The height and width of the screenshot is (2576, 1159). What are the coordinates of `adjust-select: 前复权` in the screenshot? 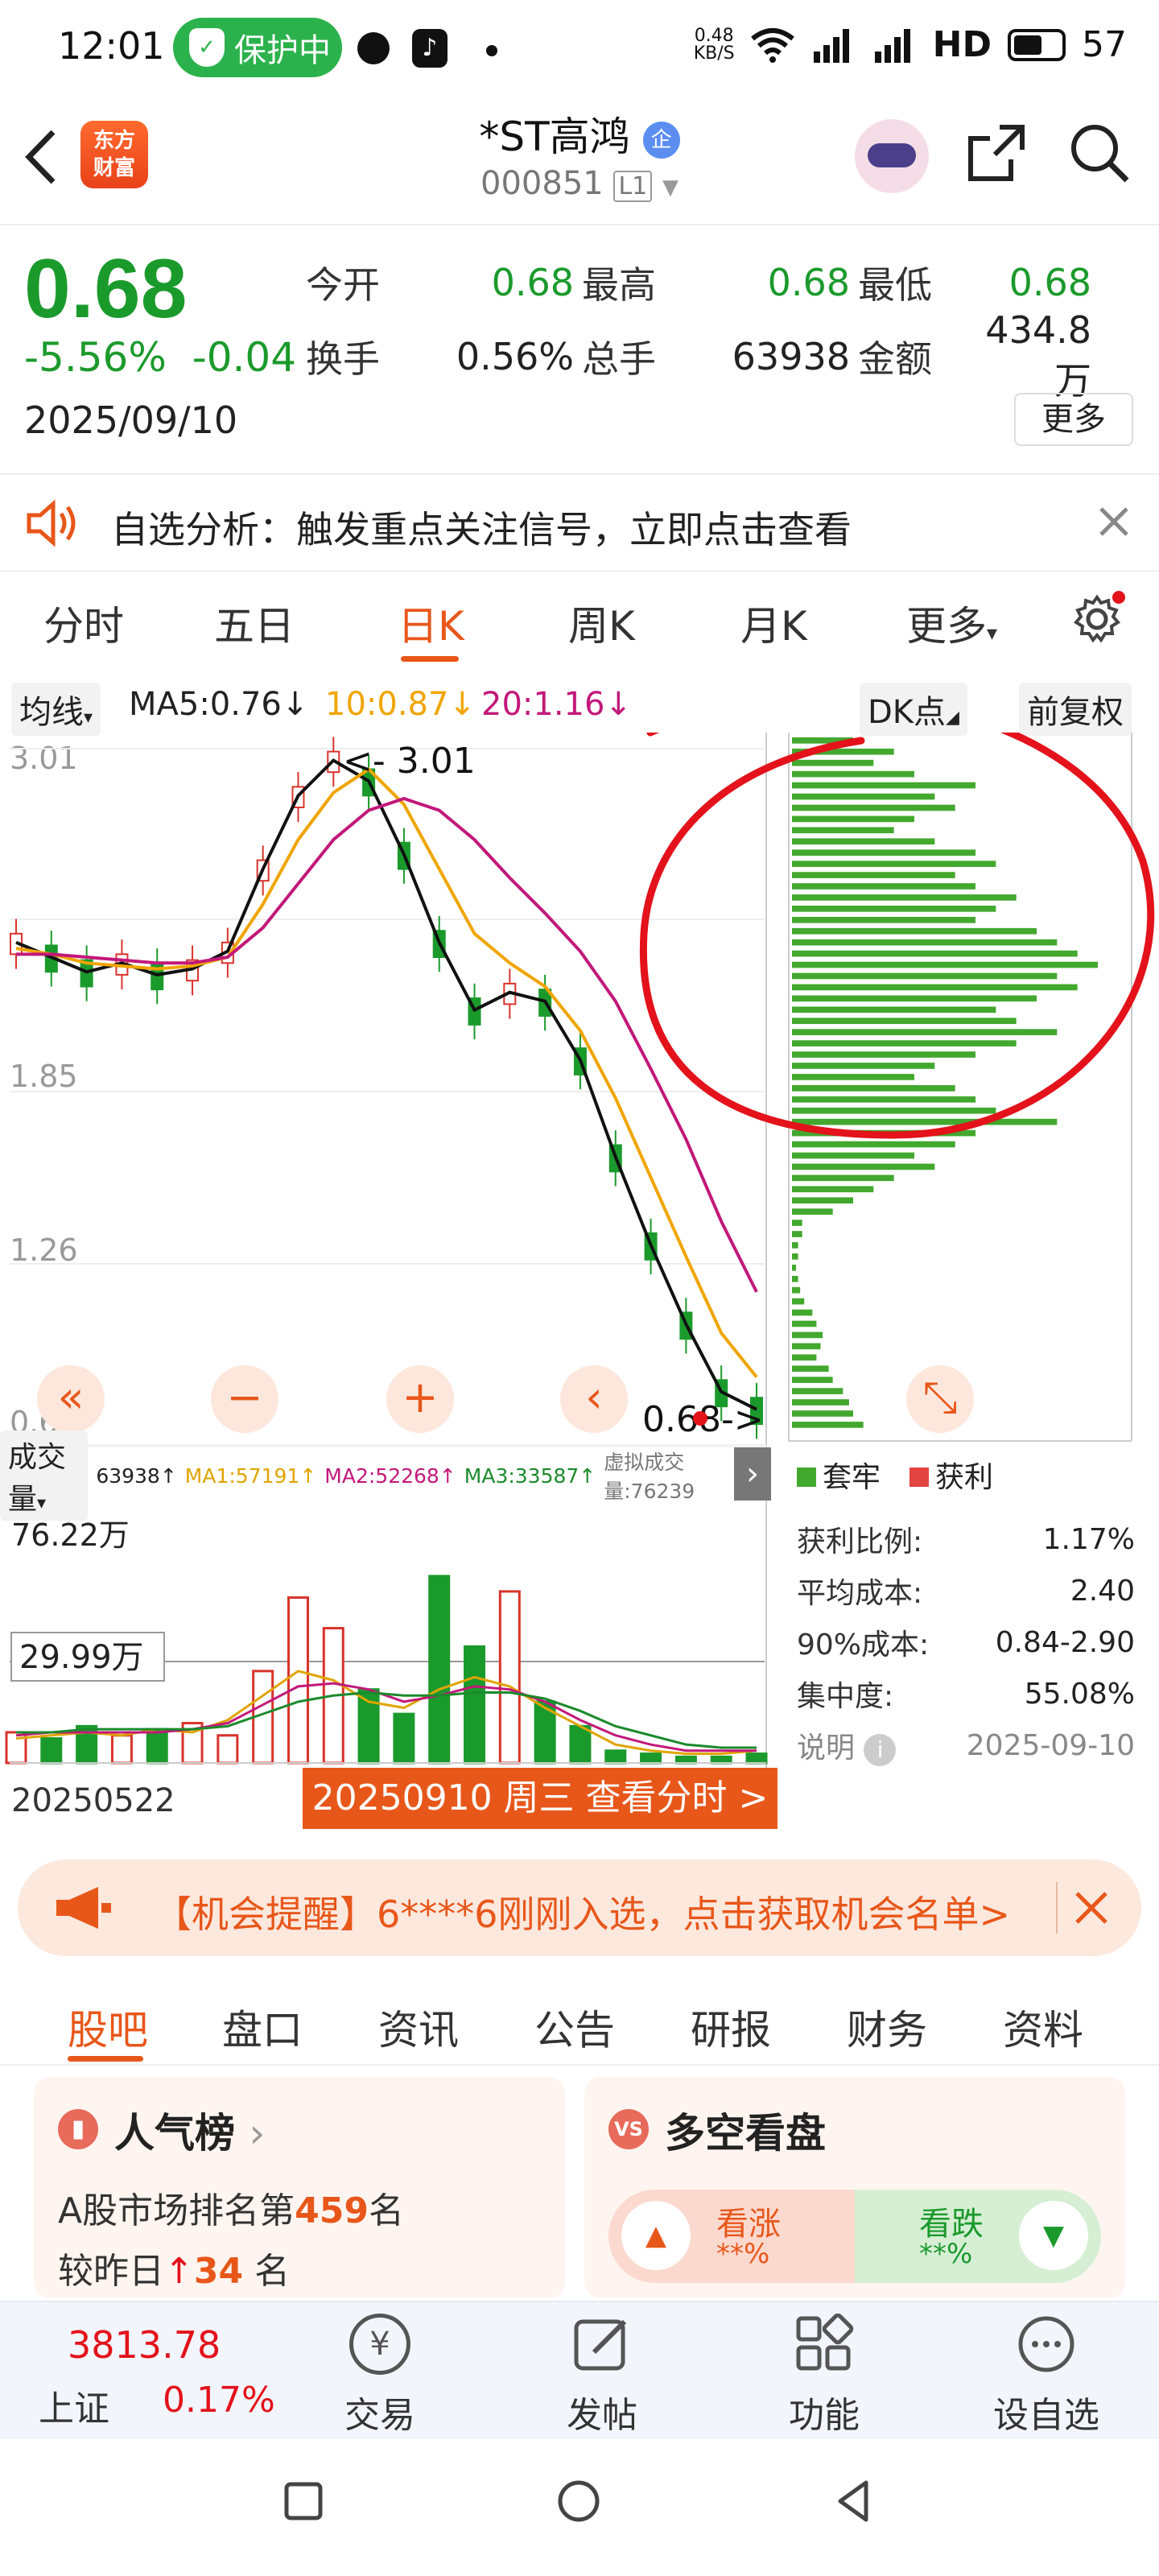 It's located at (1075, 709).